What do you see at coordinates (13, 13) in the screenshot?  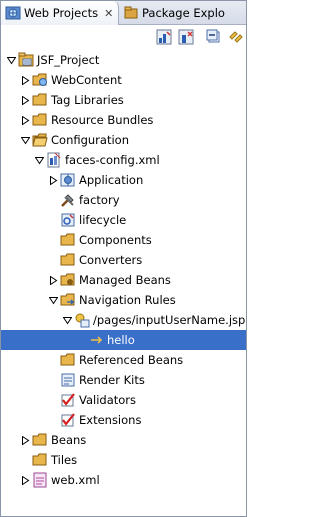 I see `web-projects-icon` at bounding box center [13, 13].